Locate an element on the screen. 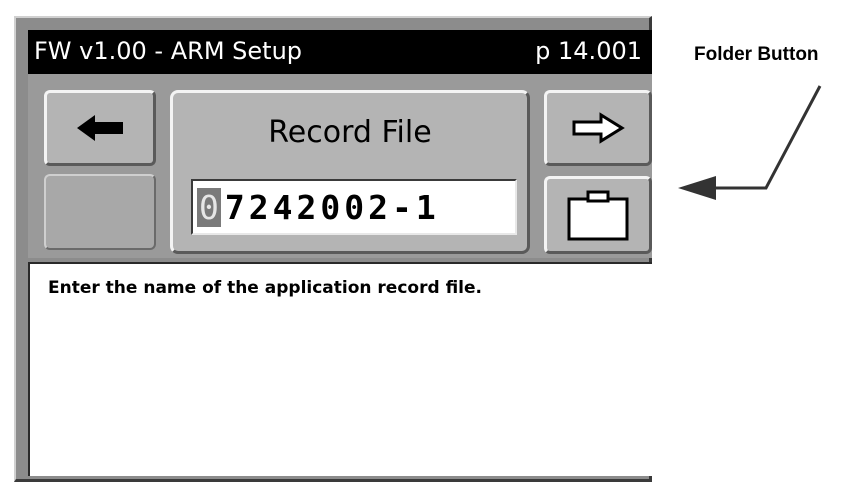 This screenshot has height=486, width=857. screen-title: FW v1.00 - ARM Setup is located at coordinates (168, 51).